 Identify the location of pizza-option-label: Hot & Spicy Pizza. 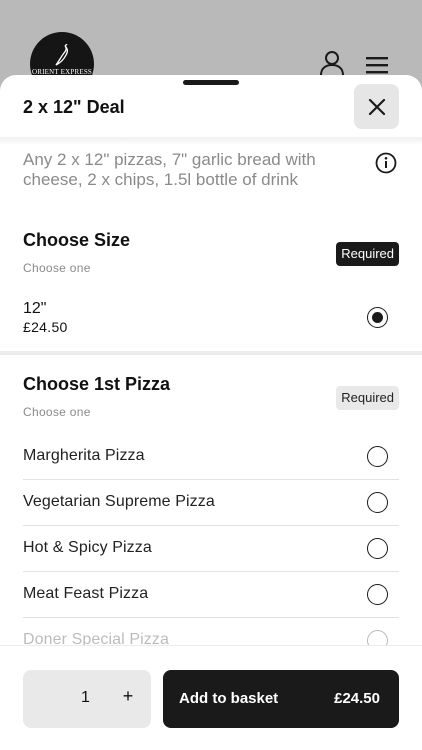
(87, 547).